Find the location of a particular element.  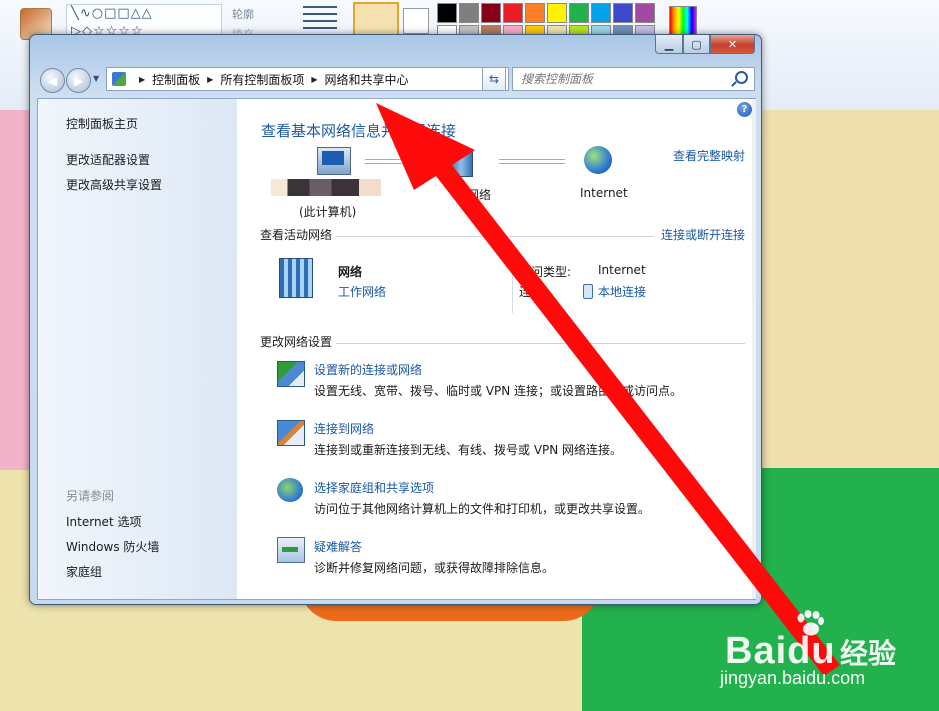

outline-button: 轮廓 is located at coordinates (243, 14).